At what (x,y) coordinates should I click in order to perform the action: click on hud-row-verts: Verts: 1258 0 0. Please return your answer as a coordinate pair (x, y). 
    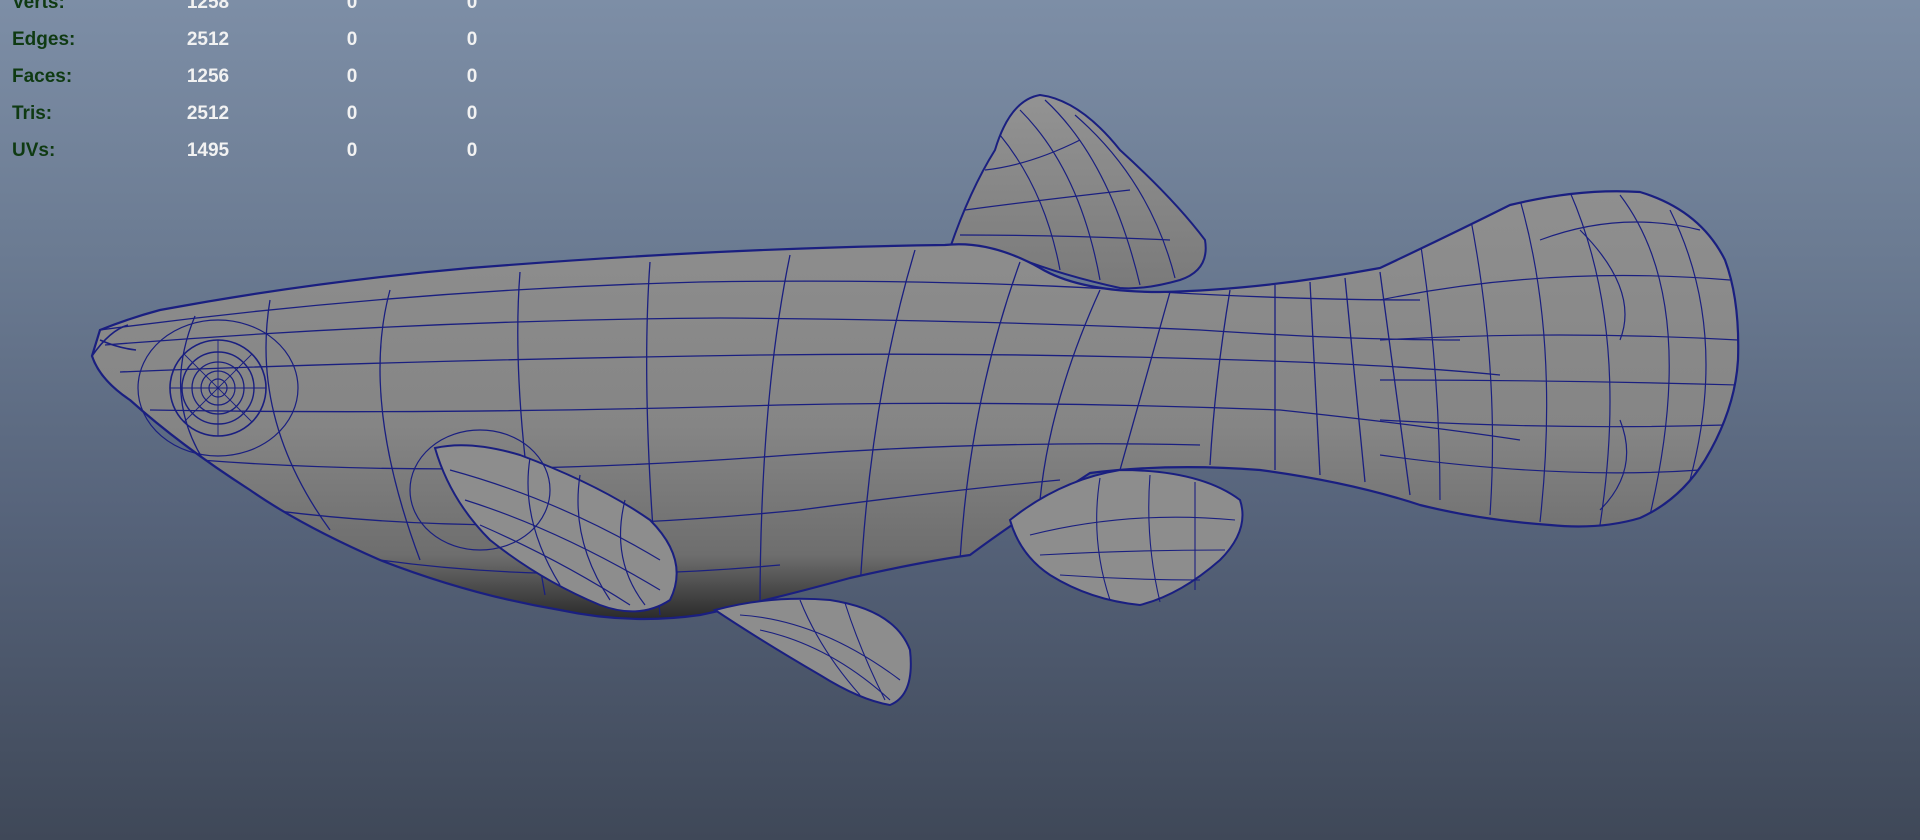
    Looking at the image, I should click on (252, 14).